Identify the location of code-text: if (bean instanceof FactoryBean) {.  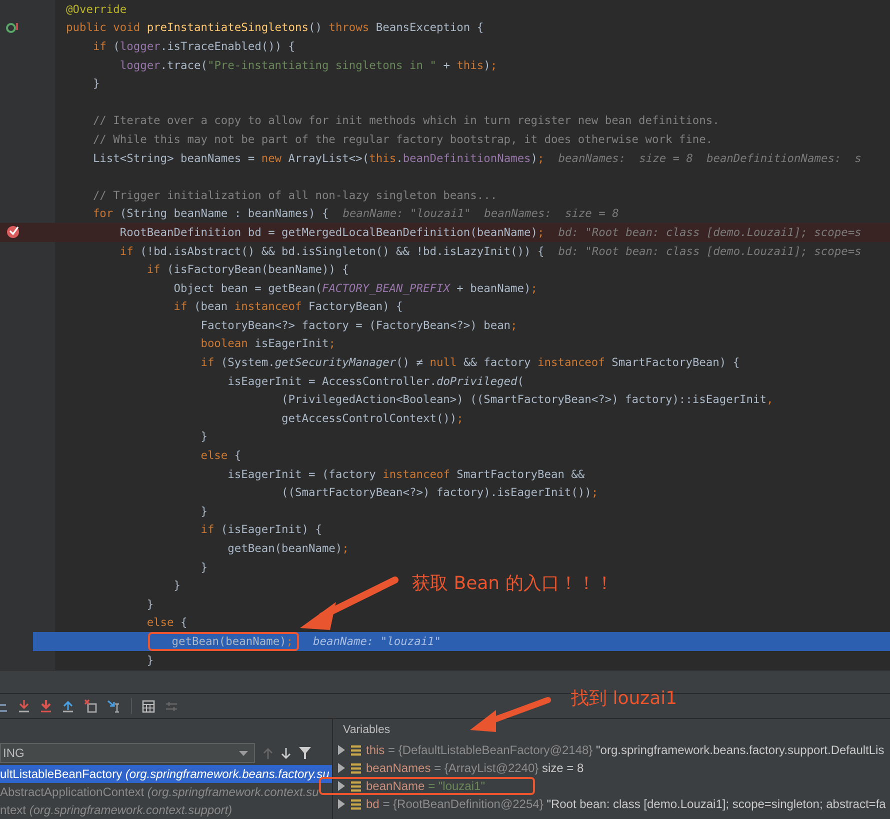
(287, 307).